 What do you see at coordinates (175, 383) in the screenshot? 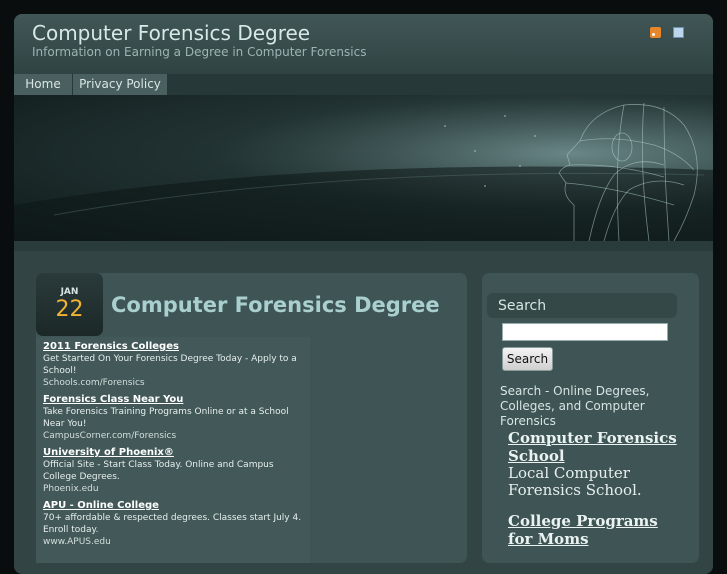
I see `ad-url: Schools.com/Forensics` at bounding box center [175, 383].